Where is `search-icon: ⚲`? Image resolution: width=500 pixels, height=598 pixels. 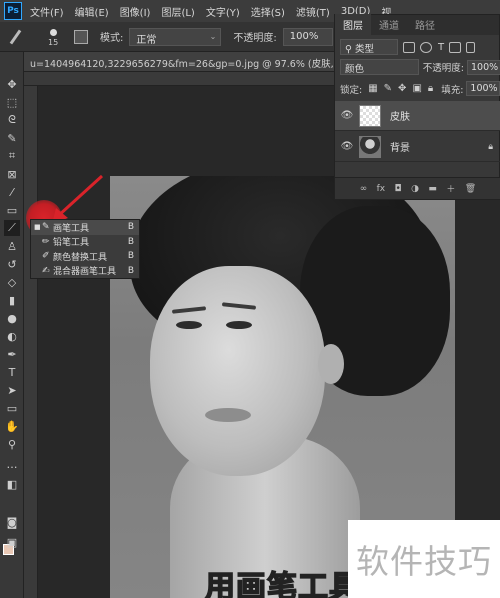 search-icon: ⚲ is located at coordinates (350, 49).